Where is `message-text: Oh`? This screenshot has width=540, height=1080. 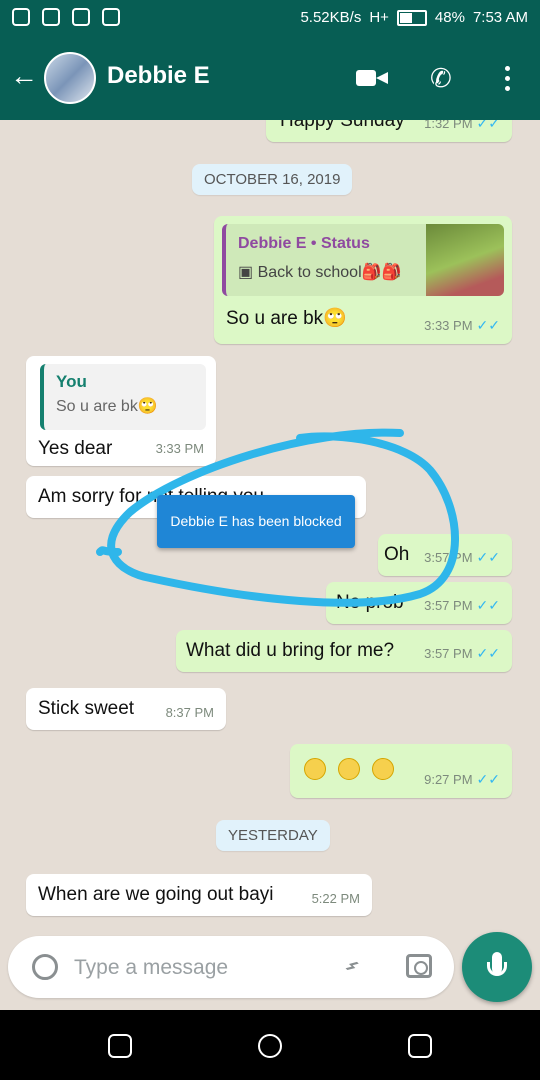
message-text: Oh is located at coordinates (397, 554).